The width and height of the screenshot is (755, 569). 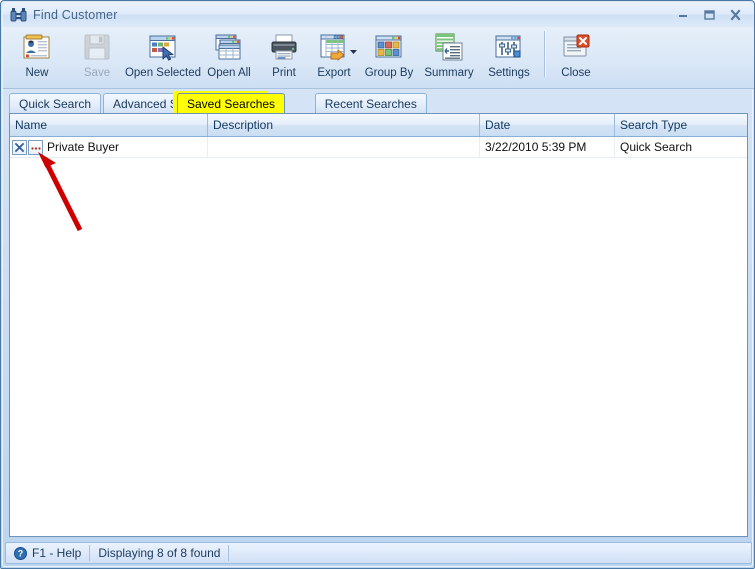 I want to click on binoculars-icon, so click(x=18, y=15).